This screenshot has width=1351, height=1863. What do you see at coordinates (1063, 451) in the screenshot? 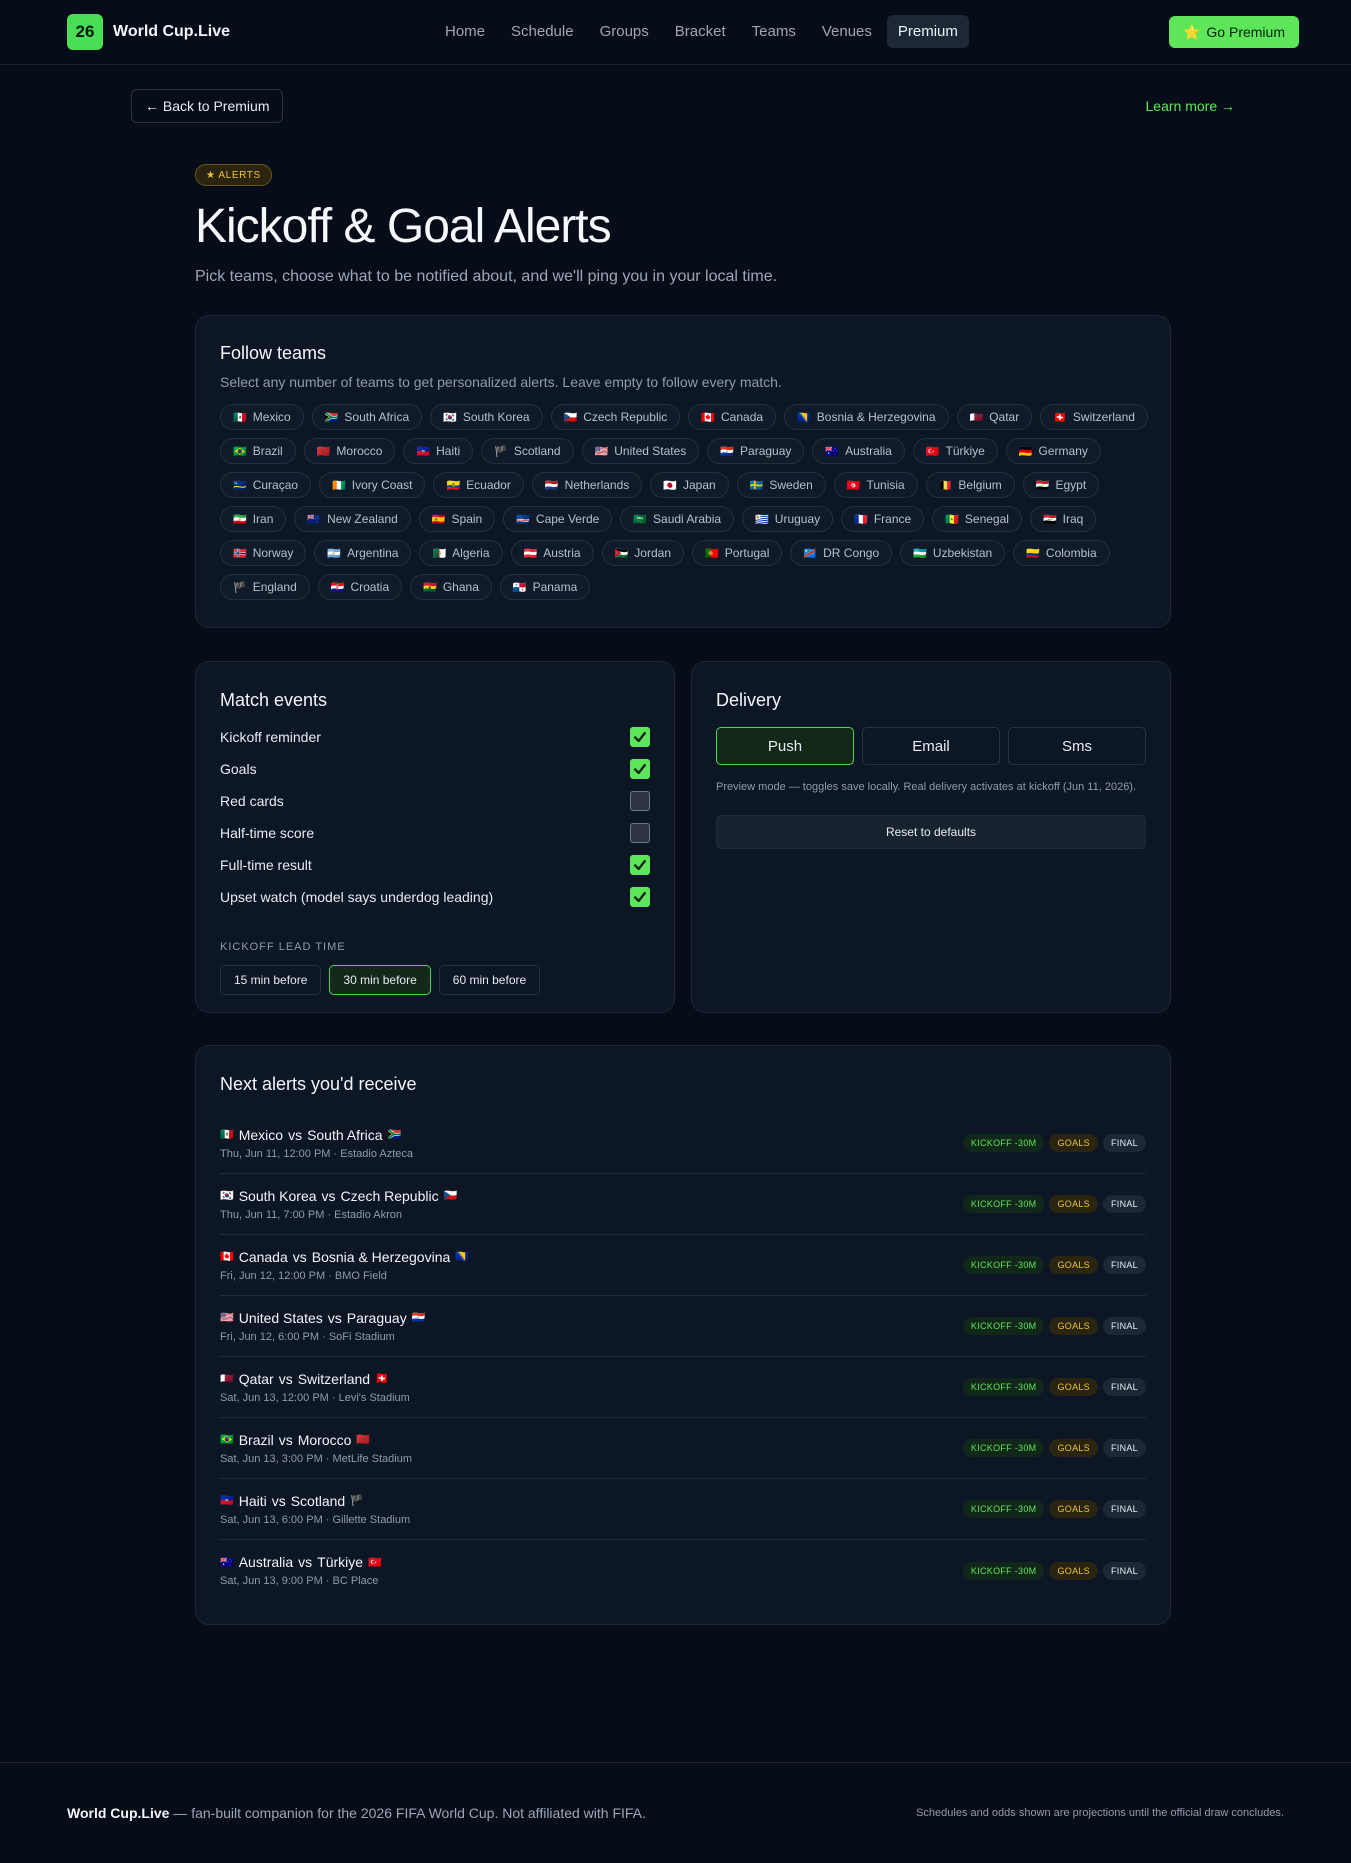
I see `team-chip-label: Germany` at bounding box center [1063, 451].